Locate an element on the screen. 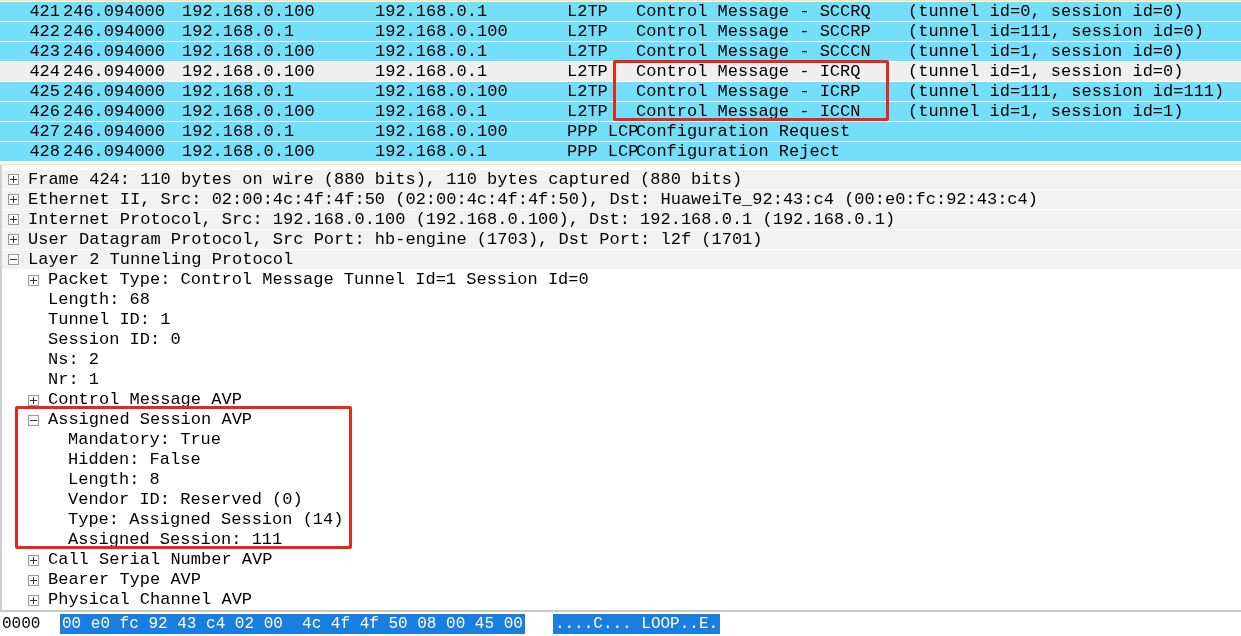 This screenshot has height=636, width=1241. packet-number: 425 is located at coordinates (44, 91).